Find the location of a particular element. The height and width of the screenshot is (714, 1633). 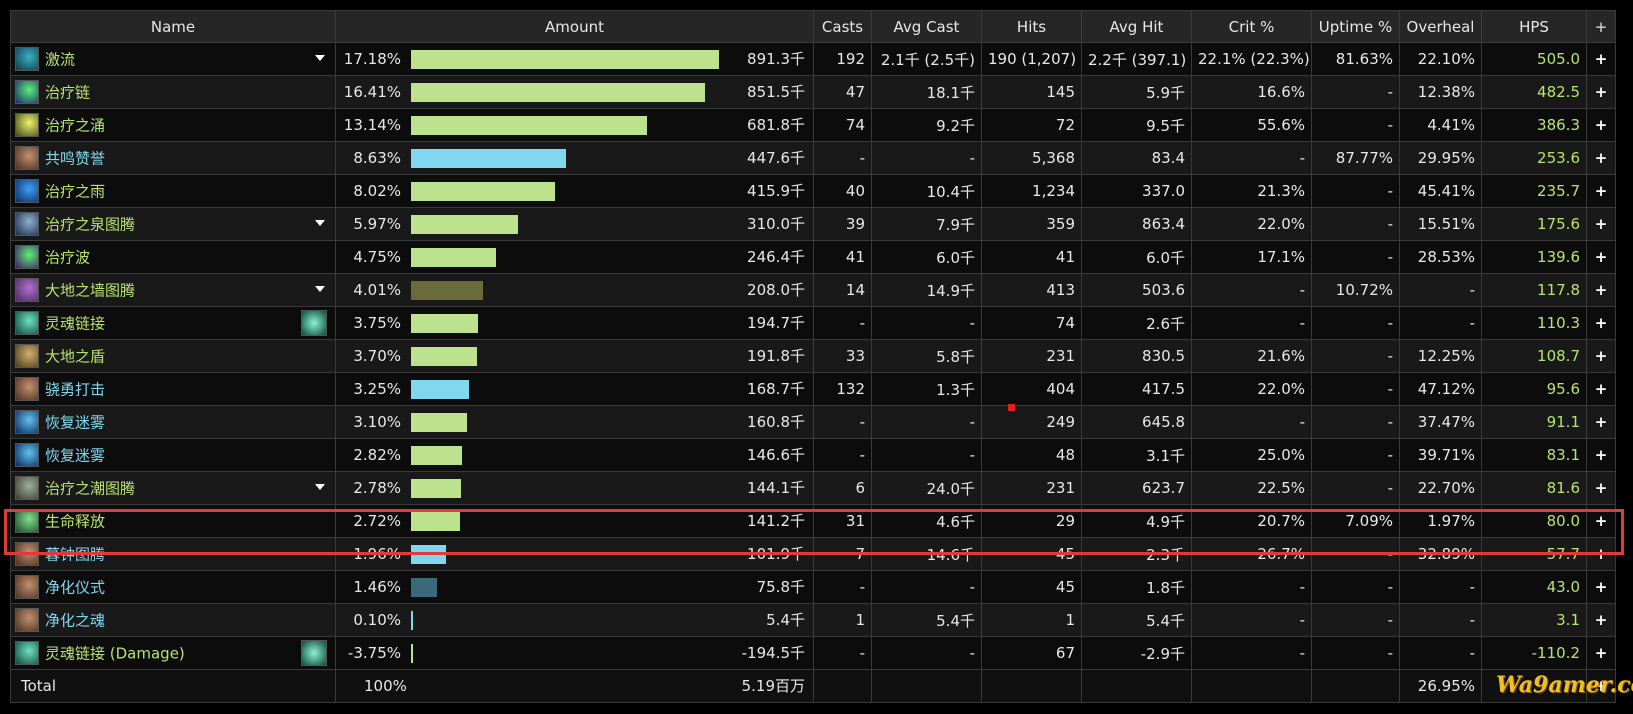

col-header-amount: Amount is located at coordinates (574, 26).